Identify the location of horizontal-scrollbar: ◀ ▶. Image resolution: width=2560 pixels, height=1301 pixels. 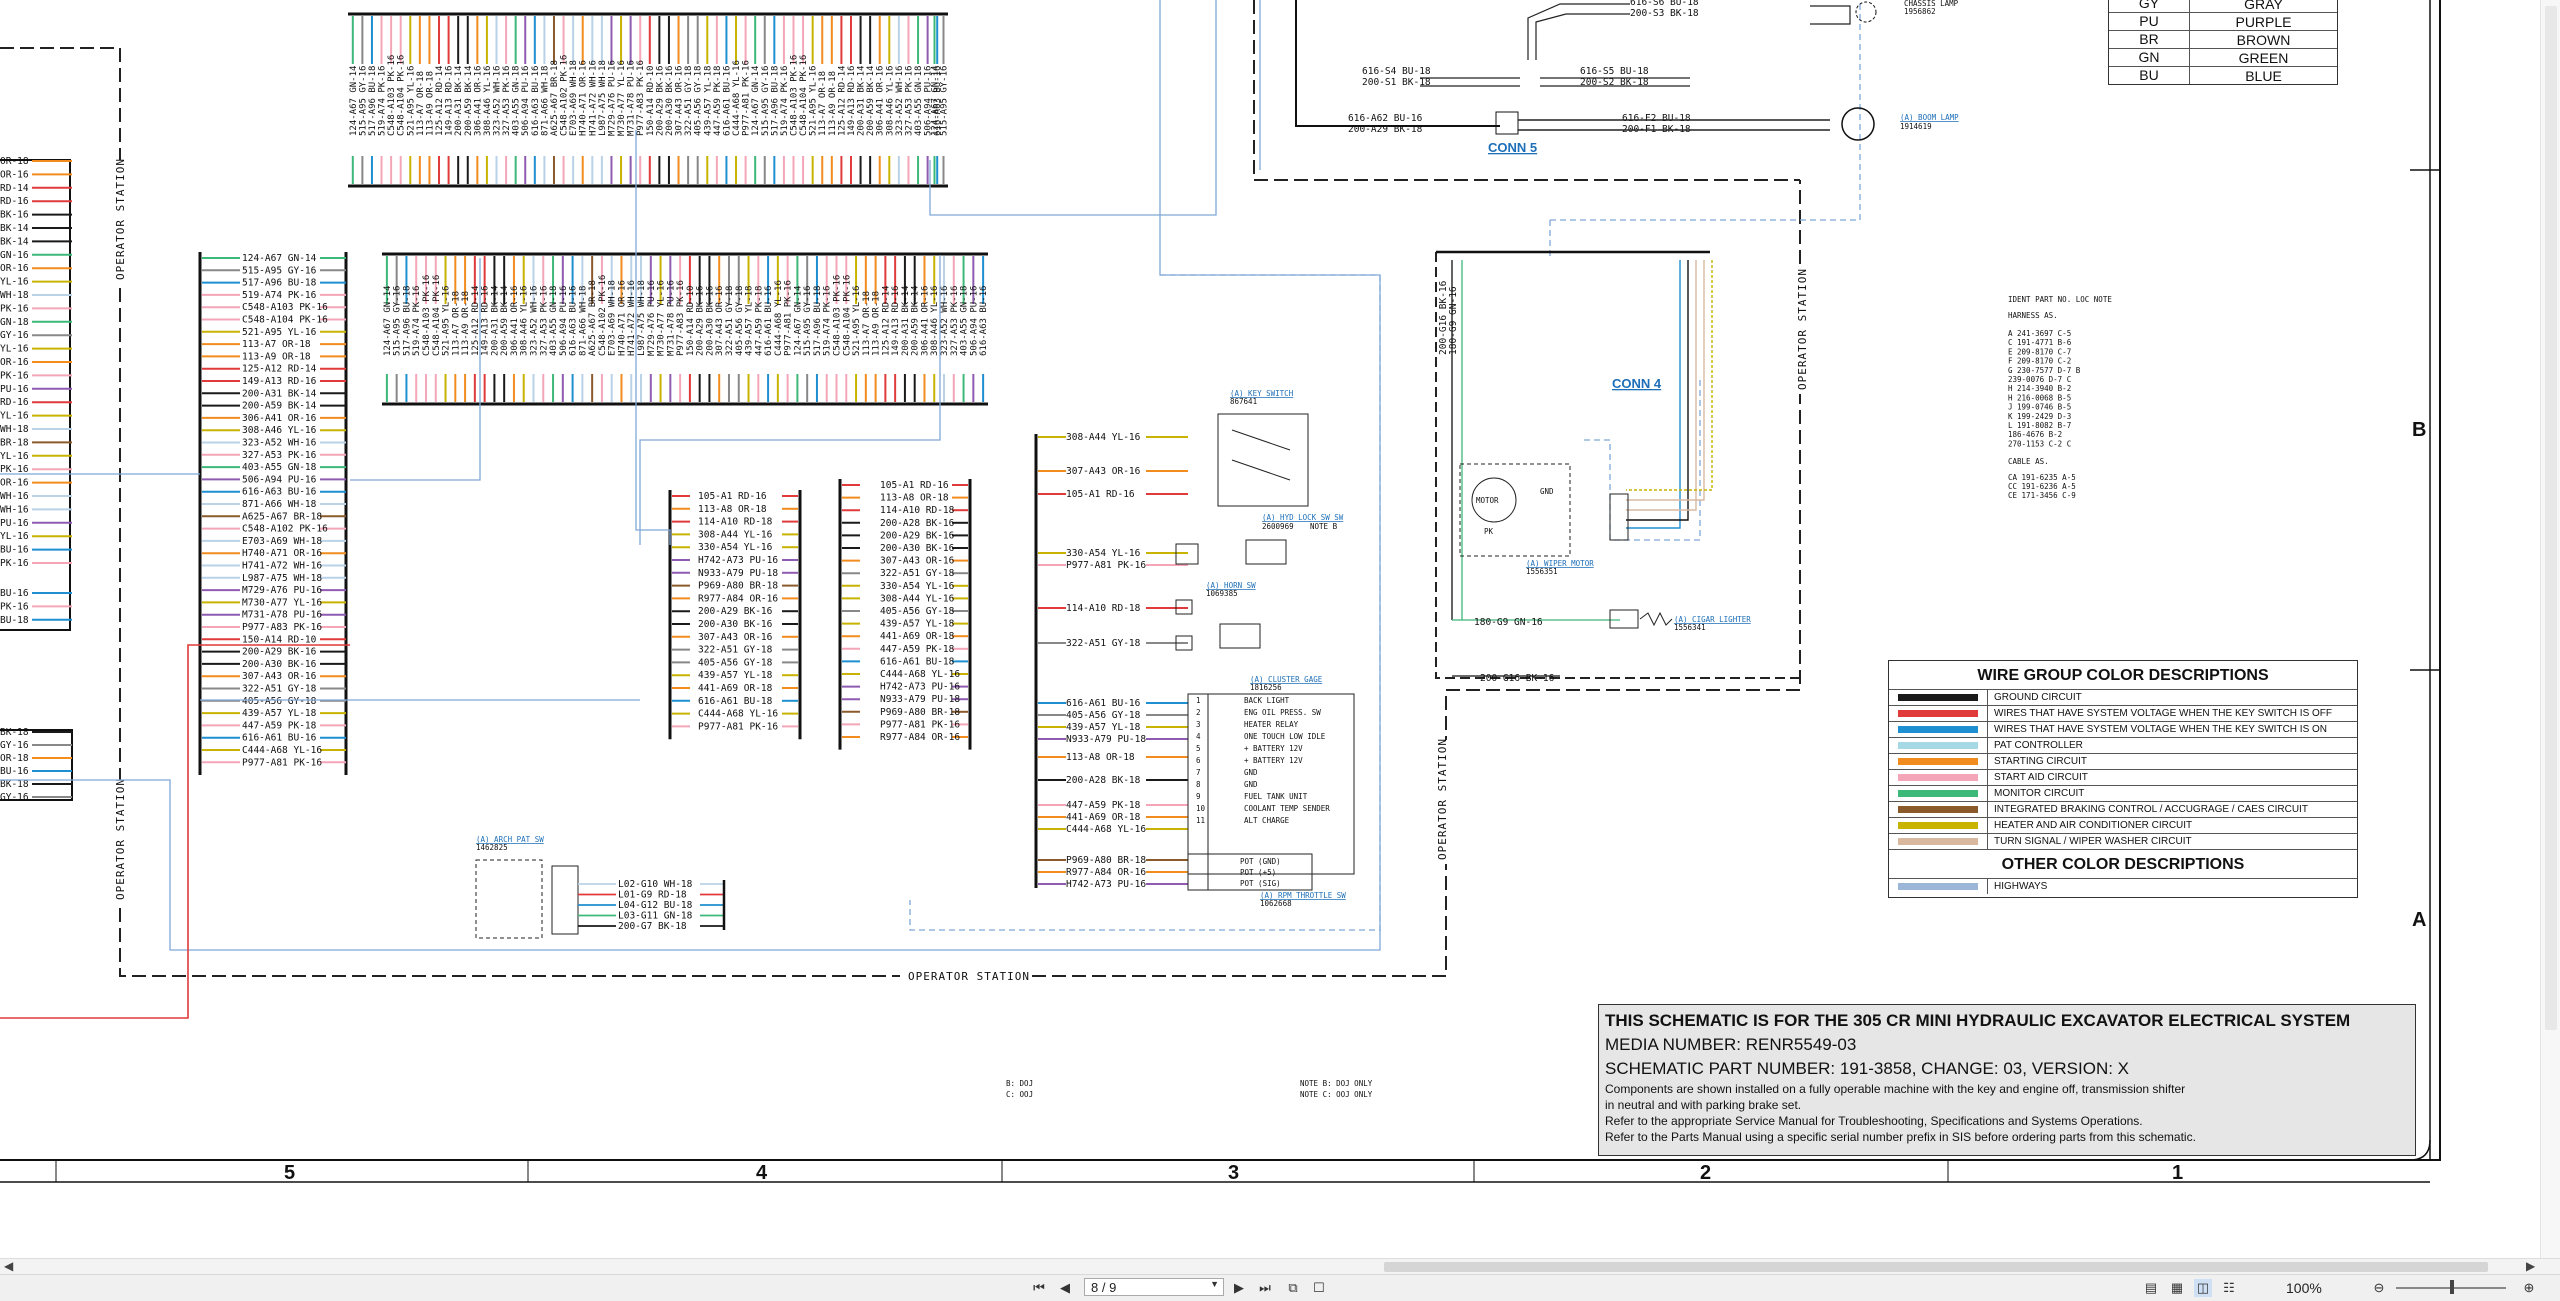
(1280, 1266).